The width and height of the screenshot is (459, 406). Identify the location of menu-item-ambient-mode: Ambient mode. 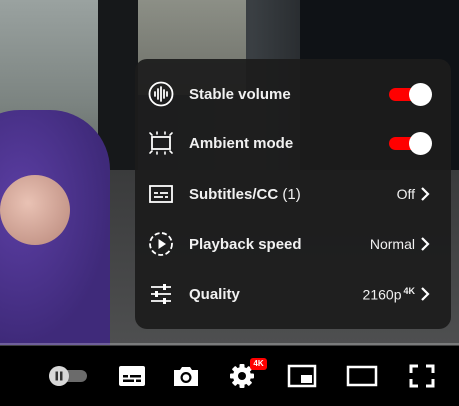
(293, 143).